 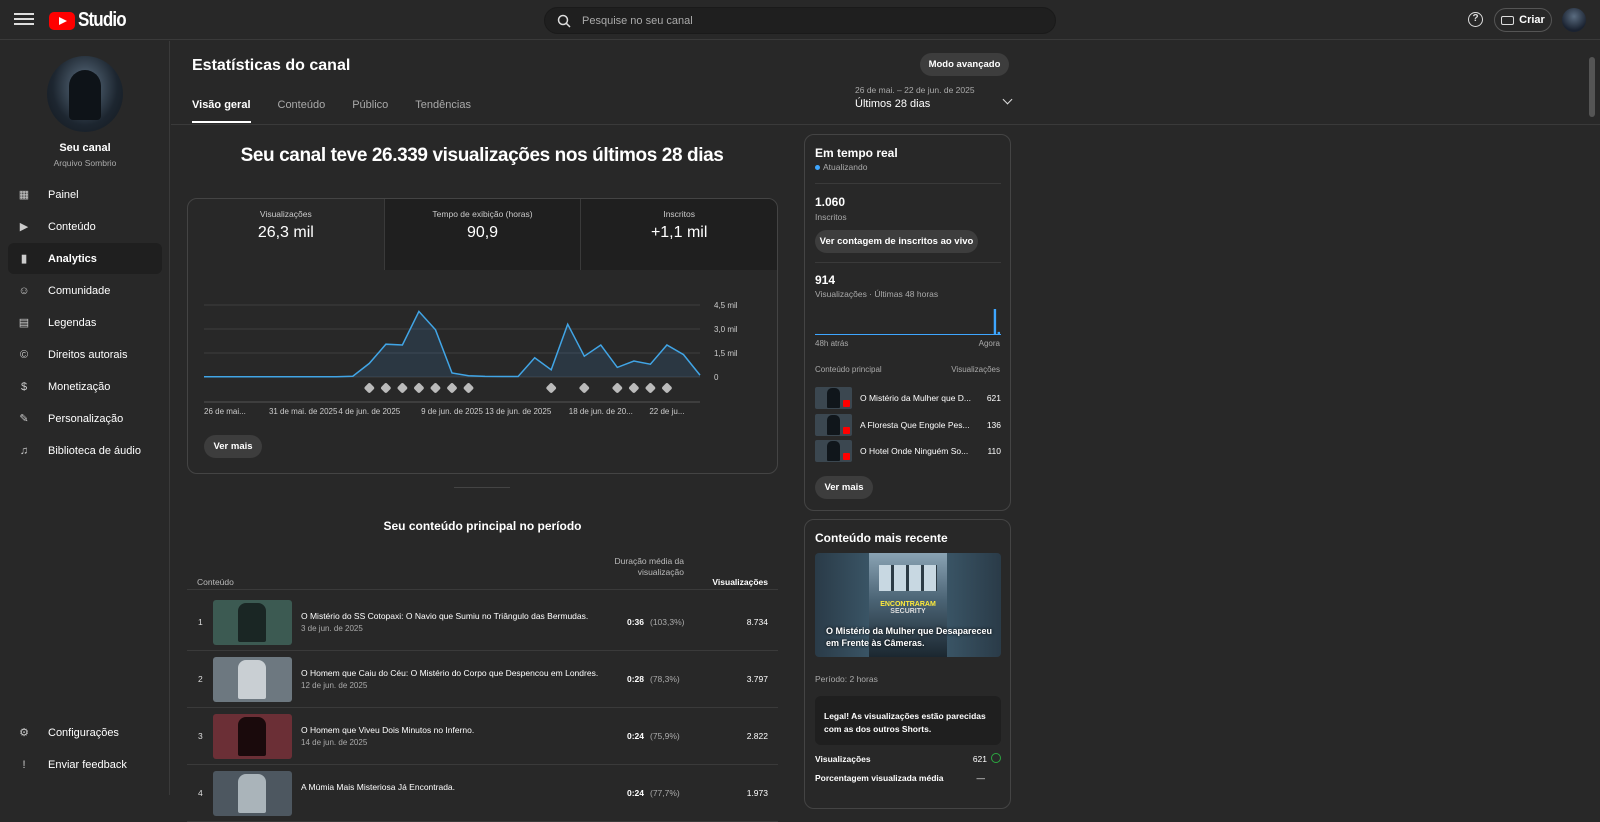 What do you see at coordinates (1475, 19) in the screenshot?
I see `help-icon: ?` at bounding box center [1475, 19].